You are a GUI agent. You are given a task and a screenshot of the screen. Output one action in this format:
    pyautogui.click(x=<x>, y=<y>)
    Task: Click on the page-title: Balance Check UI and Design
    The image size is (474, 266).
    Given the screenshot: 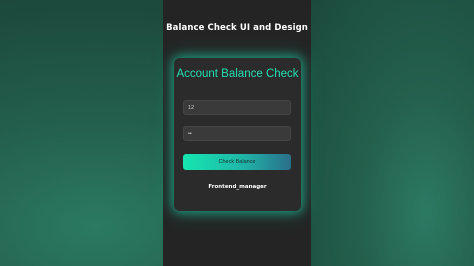 What is the action you would take?
    pyautogui.click(x=237, y=28)
    